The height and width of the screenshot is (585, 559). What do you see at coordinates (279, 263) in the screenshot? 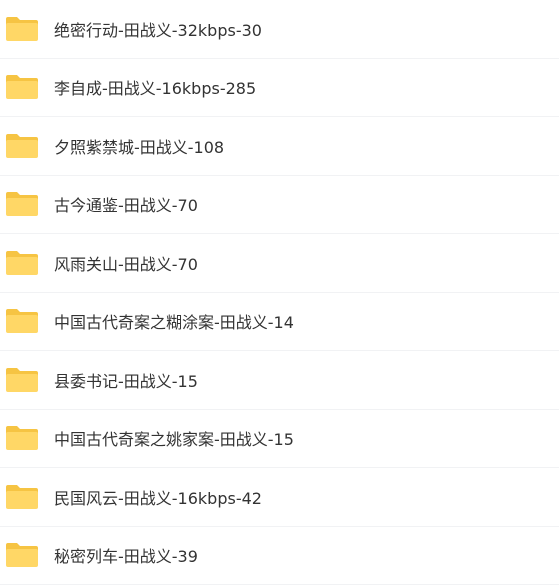
I see `folder-row: 风雨关山-田战义-70` at bounding box center [279, 263].